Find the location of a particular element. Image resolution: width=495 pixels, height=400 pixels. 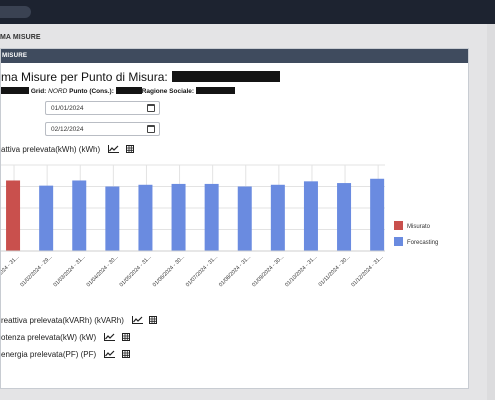

section-active-energy: attiva prelevata(kWh) (kWh) is located at coordinates (67, 149).